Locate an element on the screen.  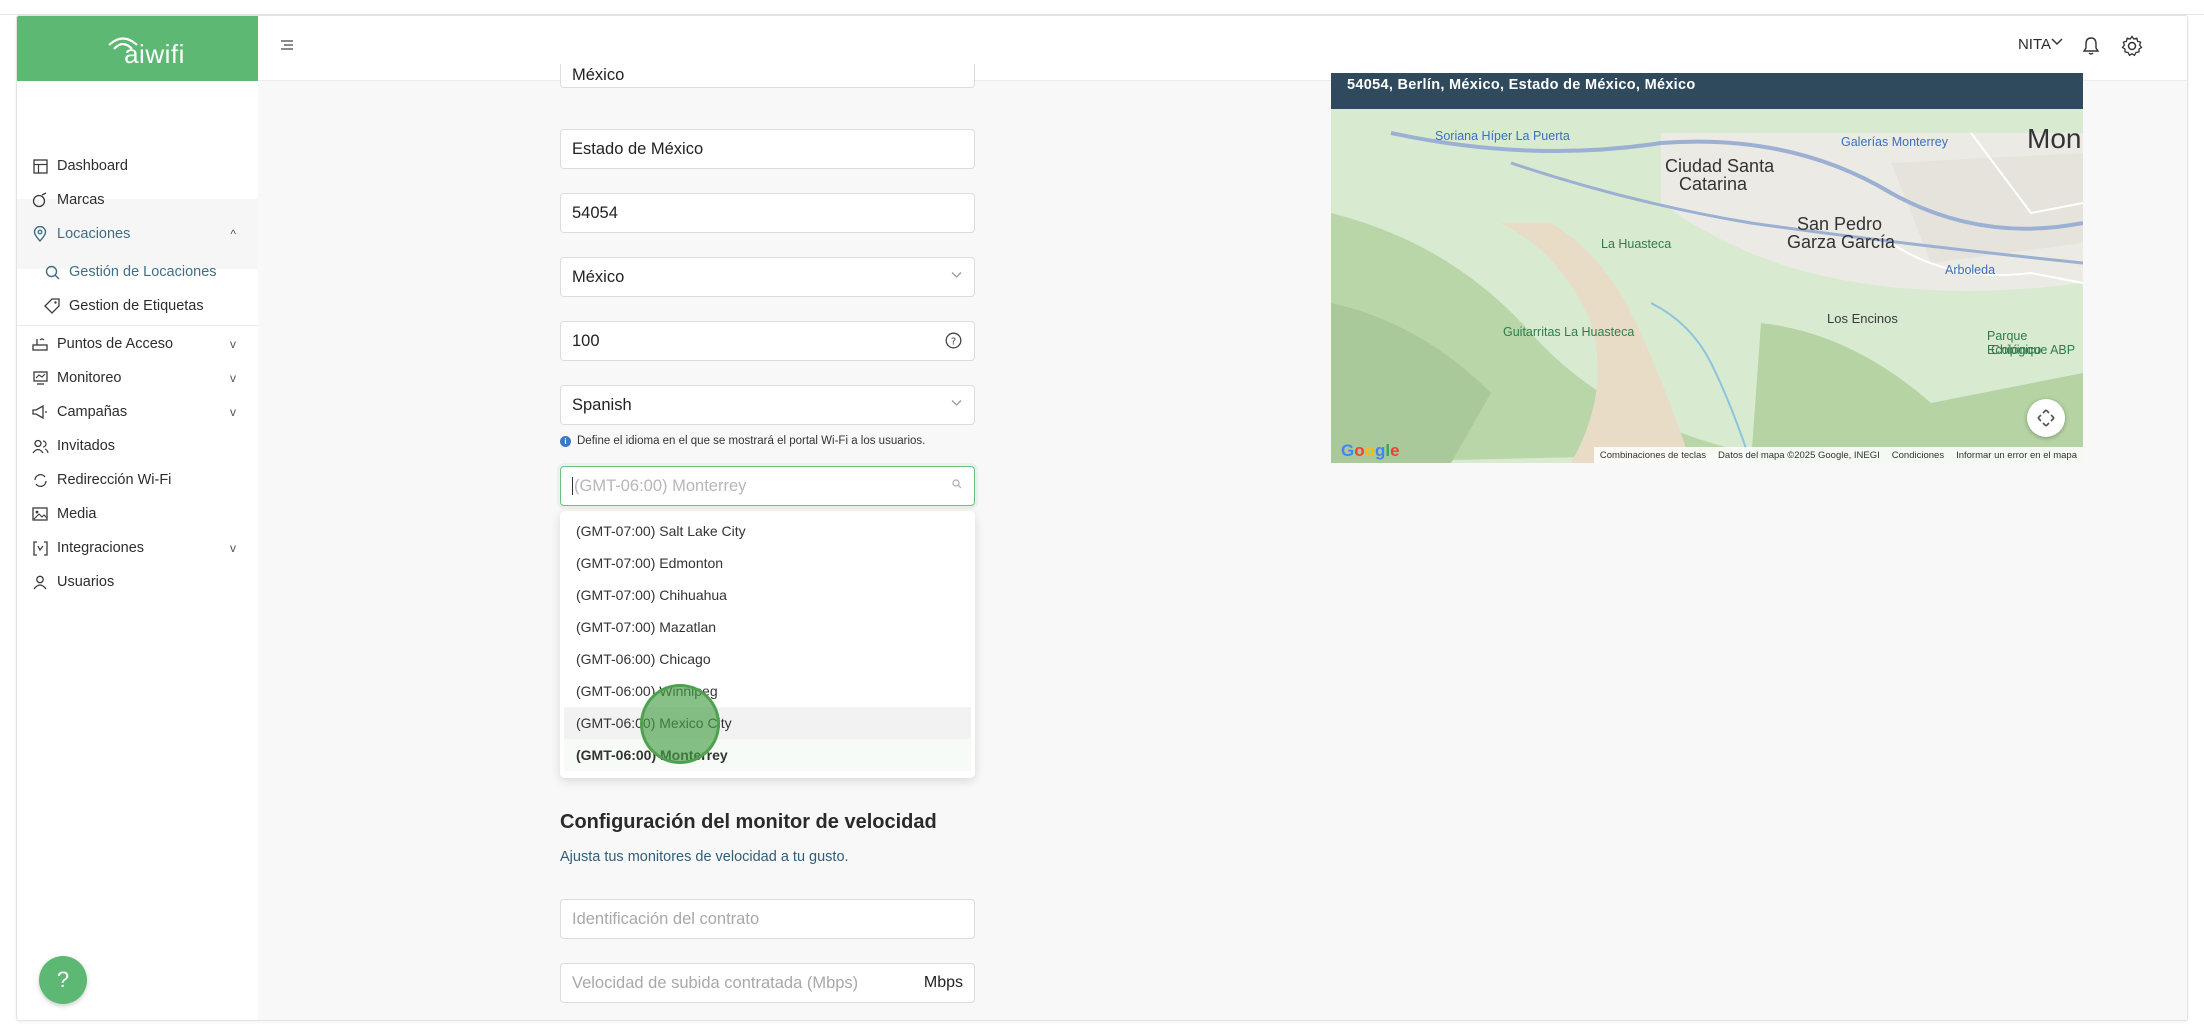
info-icon: i is located at coordinates (565, 441).